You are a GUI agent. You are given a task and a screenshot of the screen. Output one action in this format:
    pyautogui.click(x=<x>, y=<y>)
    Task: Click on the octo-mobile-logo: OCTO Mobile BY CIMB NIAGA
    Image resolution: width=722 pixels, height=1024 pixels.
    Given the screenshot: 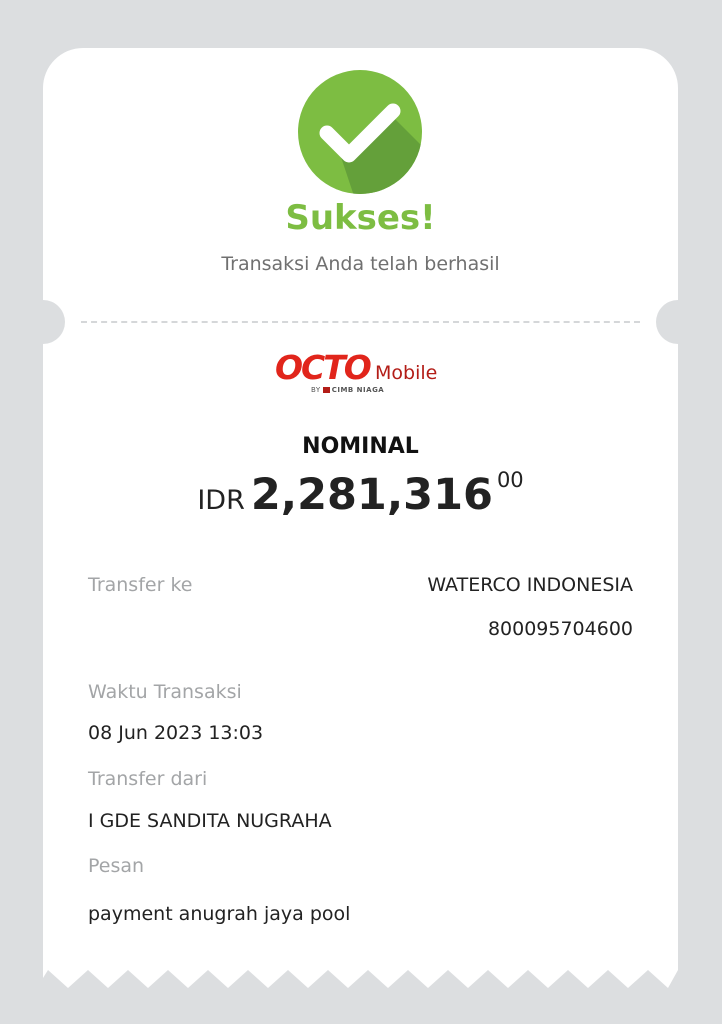 What is the action you would take?
    pyautogui.click(x=363, y=373)
    